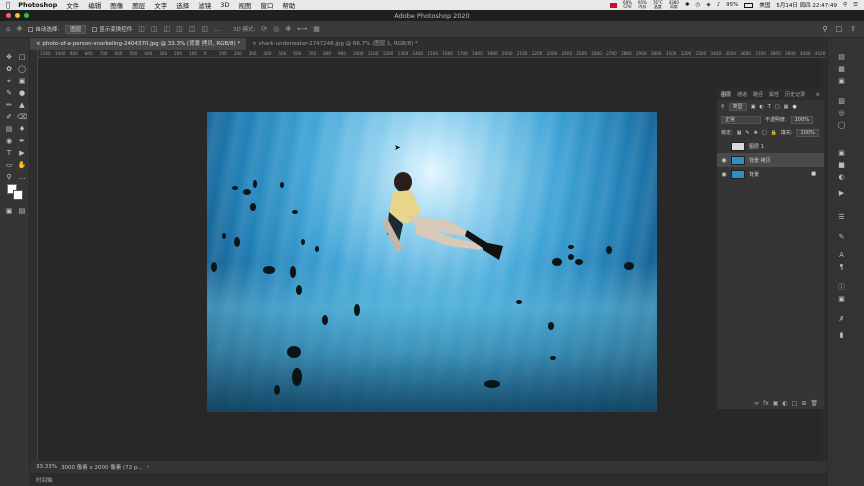 This screenshot has width=864, height=486. I want to click on timeline-label: 时间轴, so click(44, 480).